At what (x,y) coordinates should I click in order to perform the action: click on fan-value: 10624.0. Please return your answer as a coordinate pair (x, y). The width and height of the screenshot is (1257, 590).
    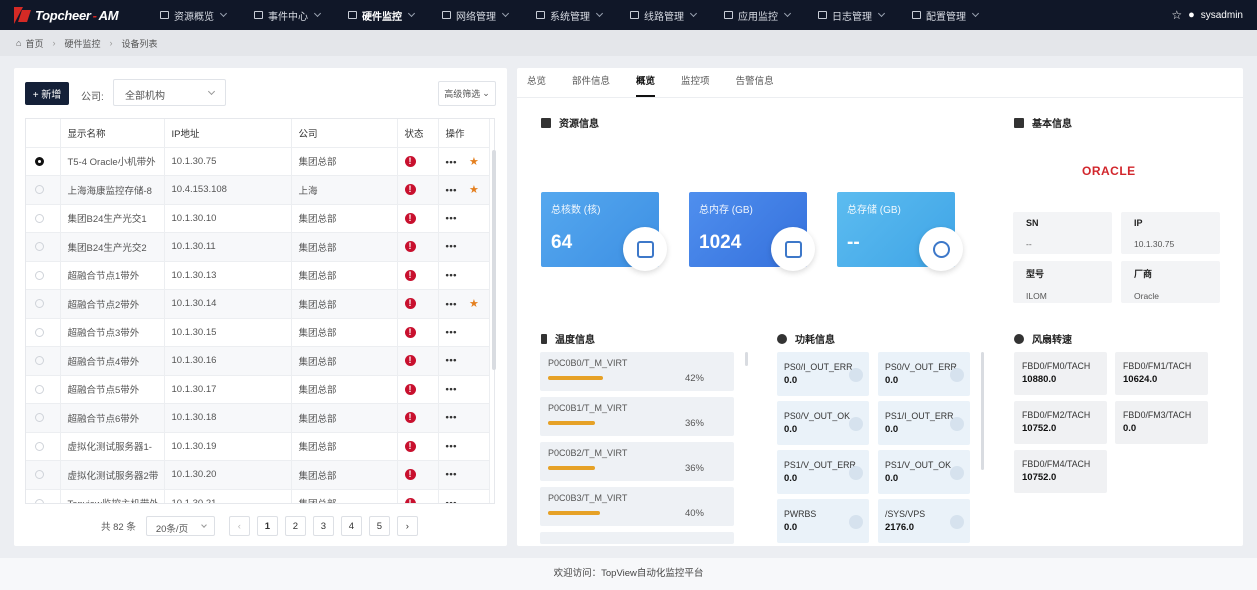
    Looking at the image, I should click on (1140, 379).